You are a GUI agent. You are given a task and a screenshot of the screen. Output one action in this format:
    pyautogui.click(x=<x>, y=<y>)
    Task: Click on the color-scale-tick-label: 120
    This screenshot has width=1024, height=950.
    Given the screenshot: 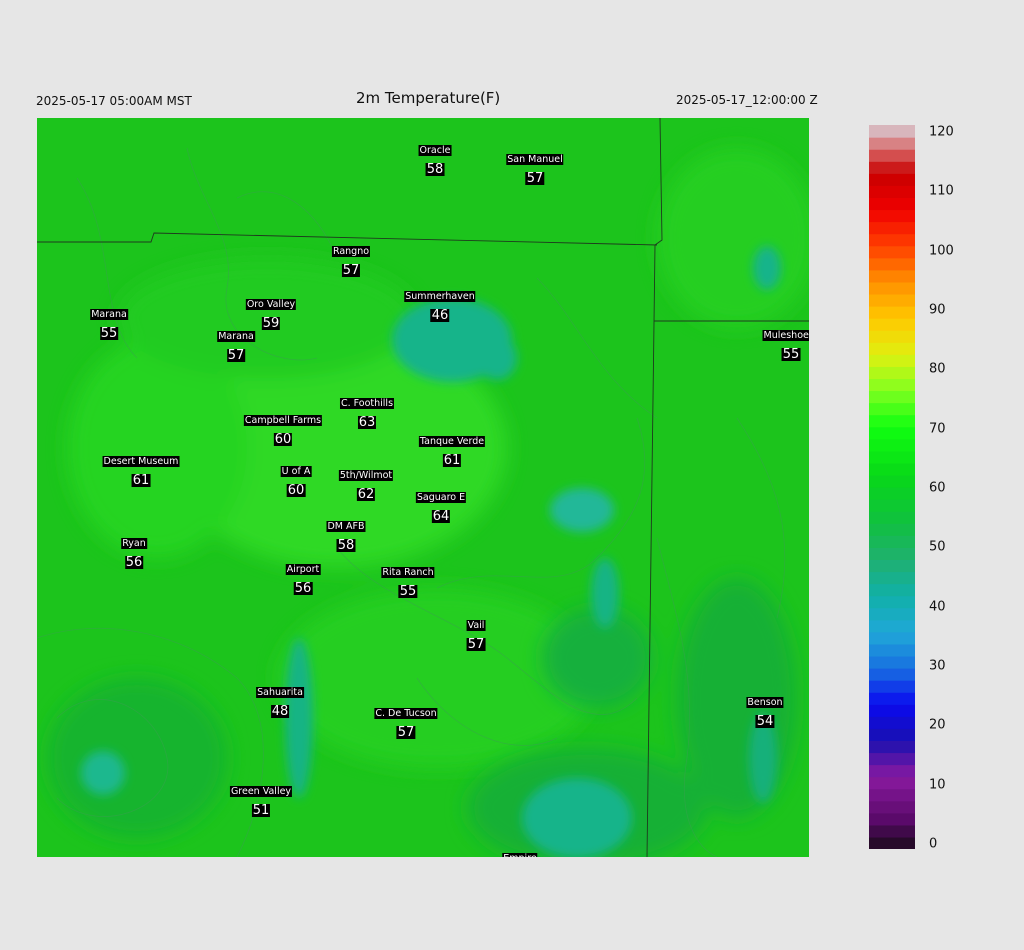 What is the action you would take?
    pyautogui.click(x=941, y=132)
    